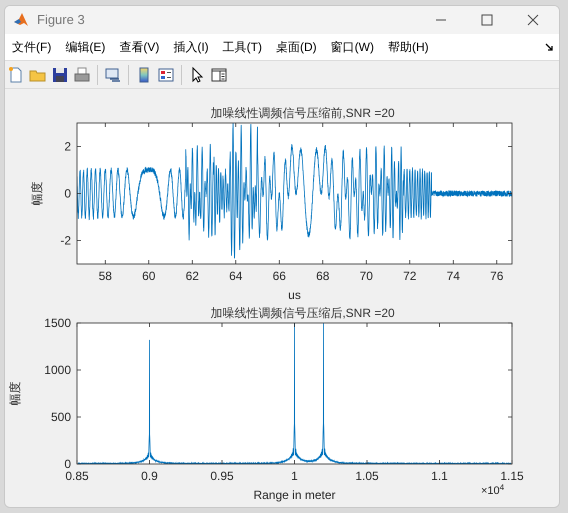 The height and width of the screenshot is (513, 568). I want to click on menu-item: 文件(F), so click(32, 47).